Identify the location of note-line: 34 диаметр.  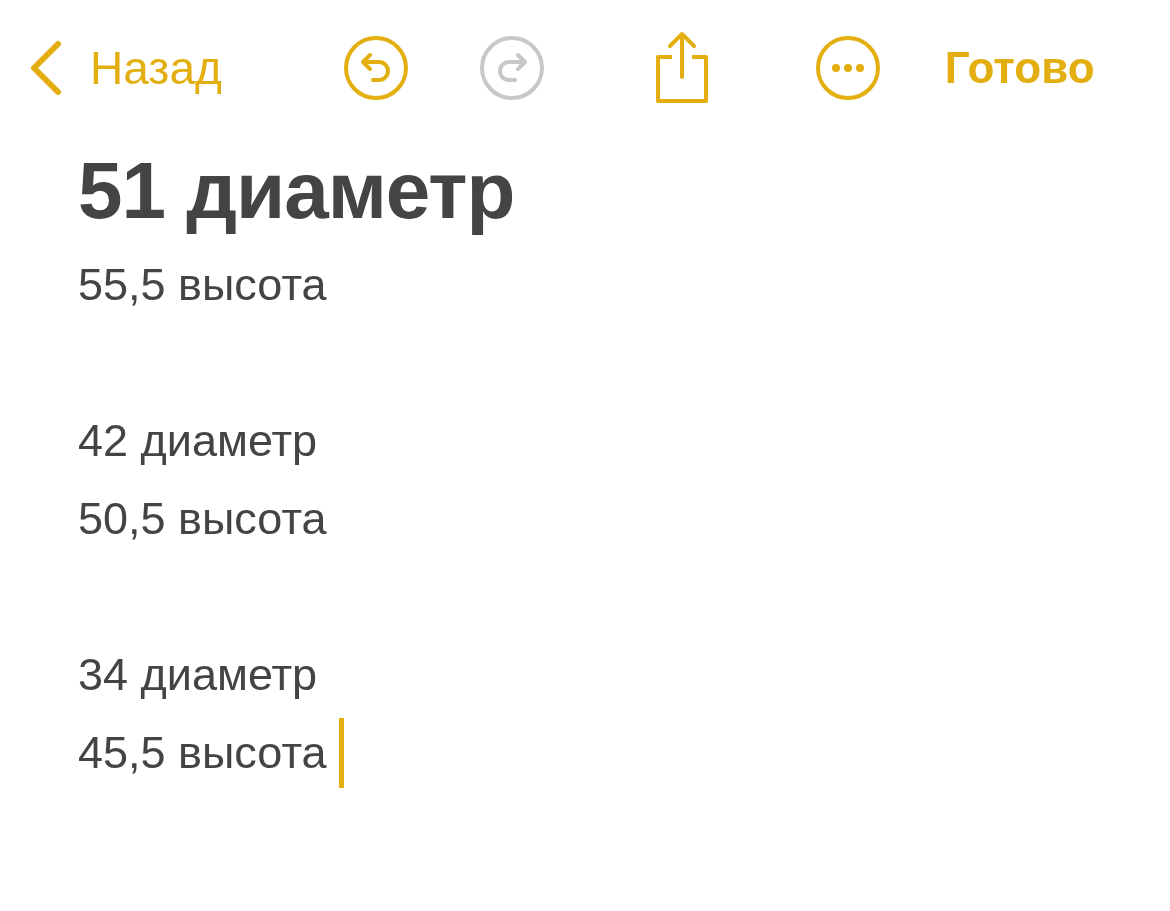
(198, 675).